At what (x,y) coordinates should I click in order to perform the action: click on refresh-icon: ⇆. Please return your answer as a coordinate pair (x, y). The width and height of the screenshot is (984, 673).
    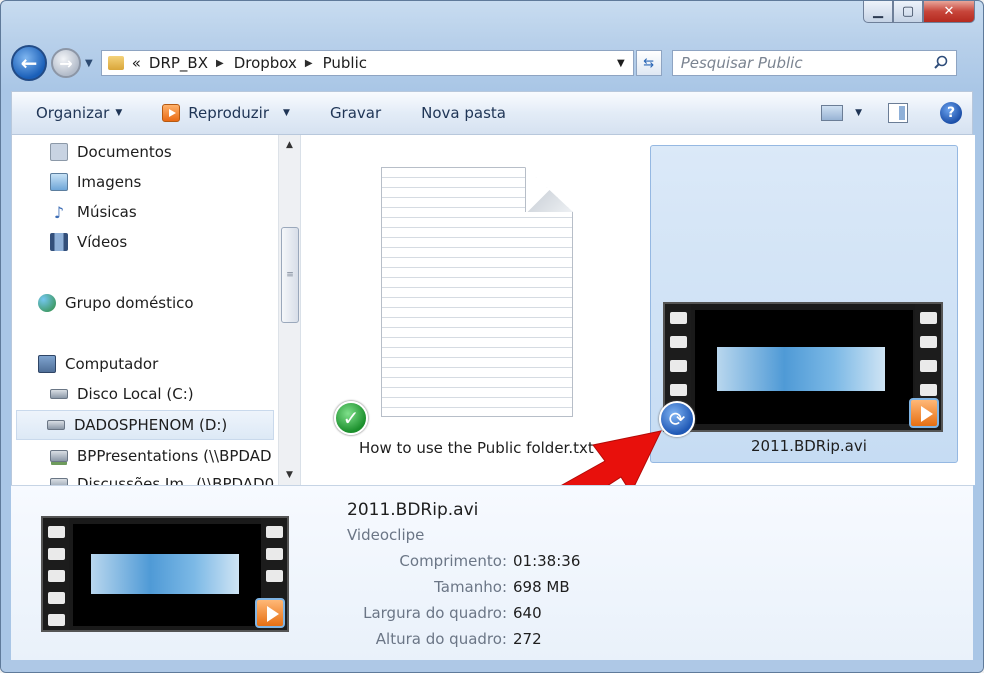
    Looking at the image, I should click on (649, 63).